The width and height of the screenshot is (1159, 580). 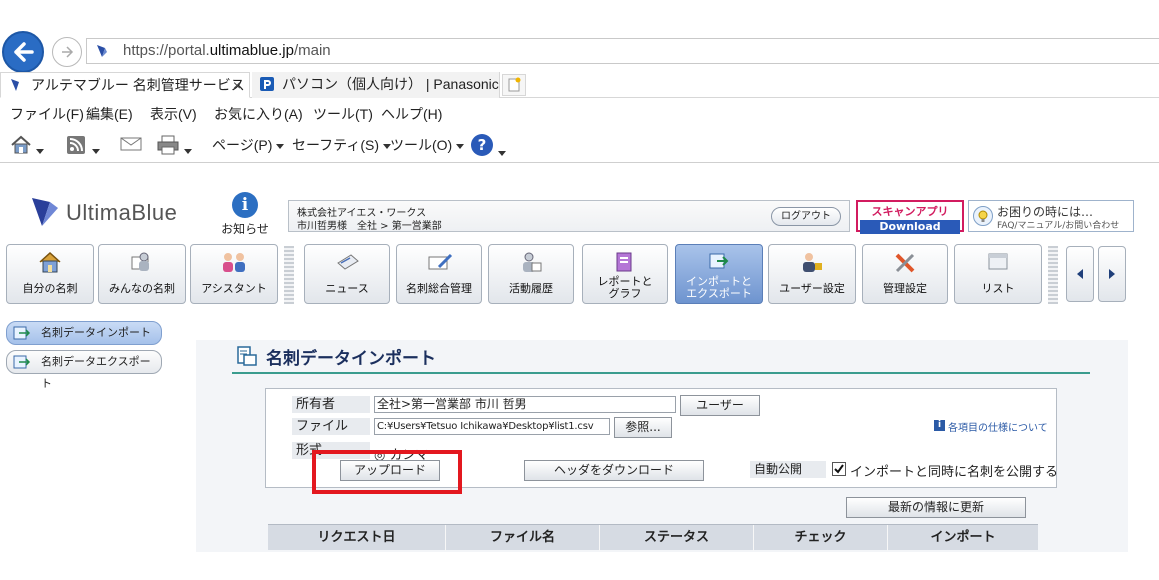 I want to click on column-request-date: リクエスト日, so click(x=357, y=538).